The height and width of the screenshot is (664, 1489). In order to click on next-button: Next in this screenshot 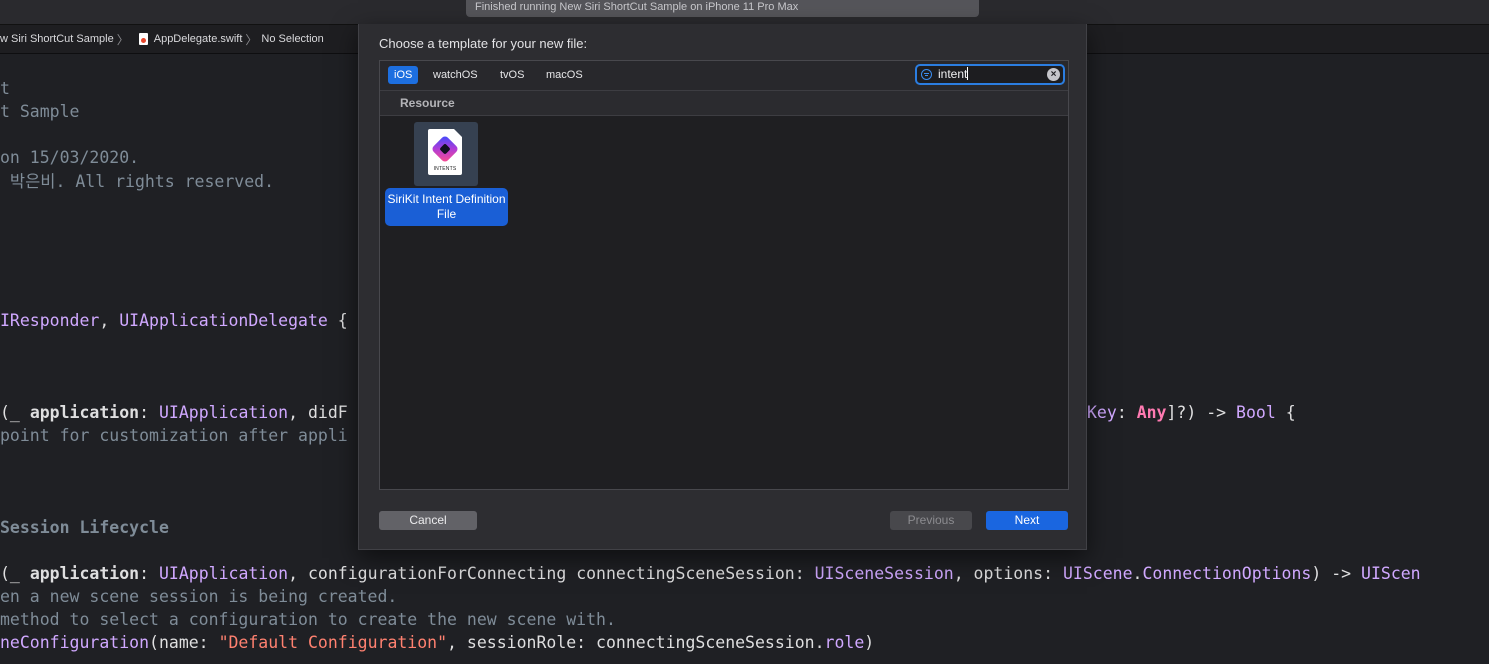, I will do `click(1027, 520)`.